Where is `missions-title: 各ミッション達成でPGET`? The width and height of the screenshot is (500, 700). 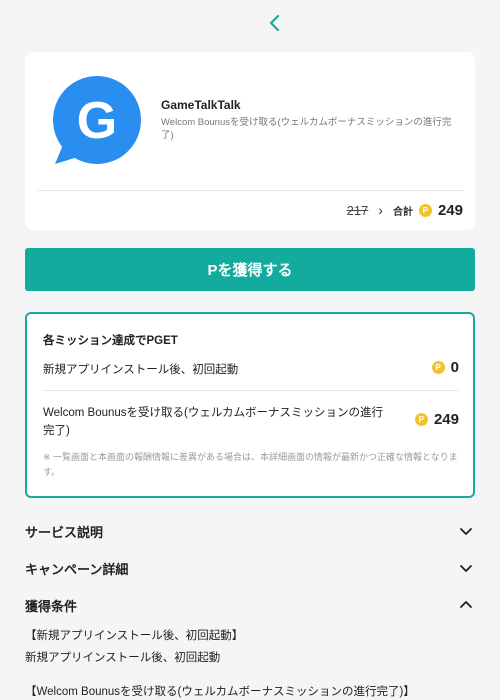 missions-title: 各ミッション達成でPGET is located at coordinates (110, 341).